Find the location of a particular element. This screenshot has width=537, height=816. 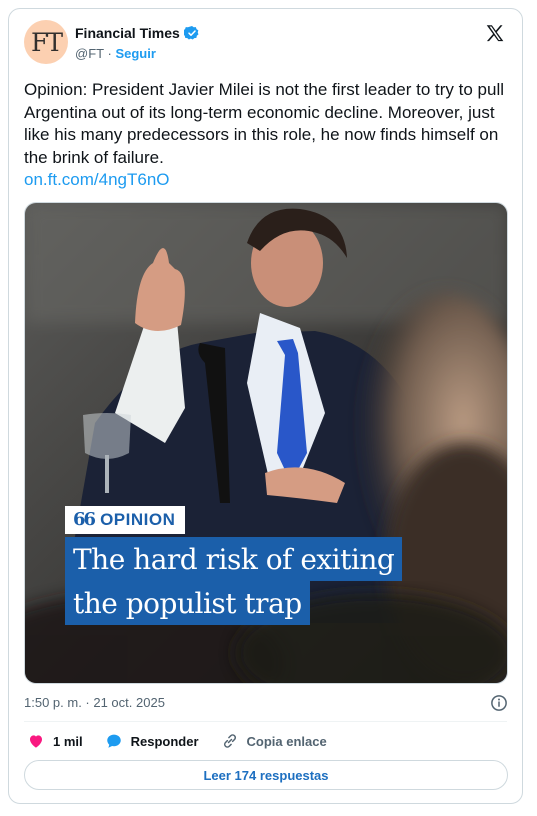

copy-link-button: Copia enlace is located at coordinates (274, 741).